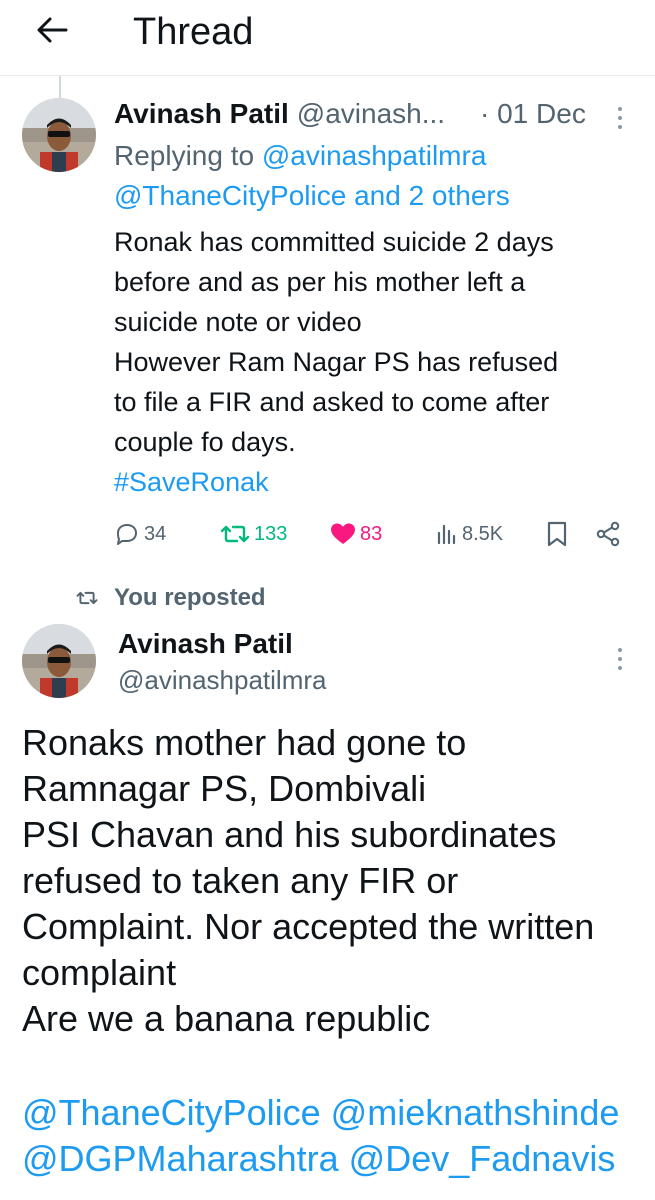 This screenshot has width=655, height=1200. What do you see at coordinates (140, 534) in the screenshot?
I see `reply-button: 34` at bounding box center [140, 534].